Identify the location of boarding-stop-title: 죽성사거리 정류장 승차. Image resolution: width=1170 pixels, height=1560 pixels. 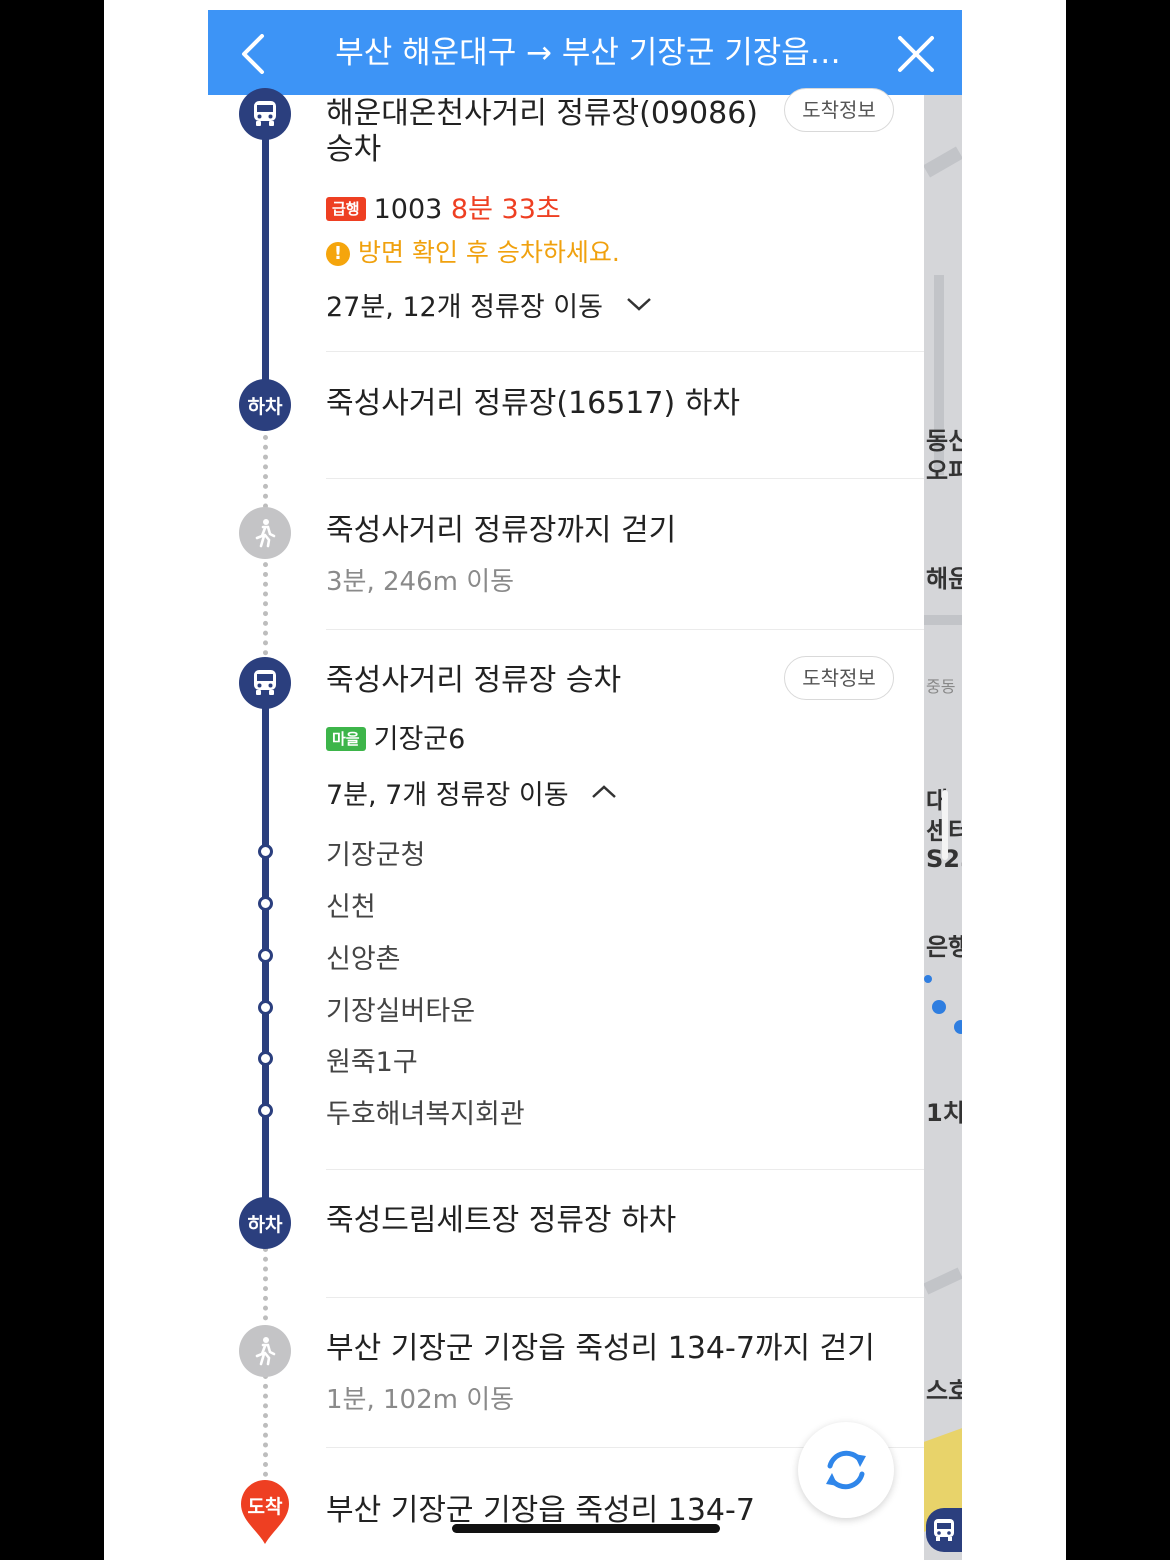
(474, 680).